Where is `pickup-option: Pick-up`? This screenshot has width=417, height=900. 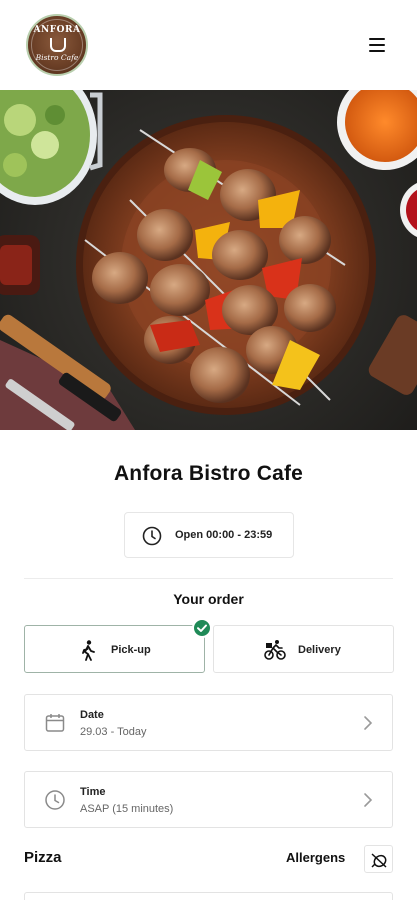
pickup-option: Pick-up is located at coordinates (114, 649).